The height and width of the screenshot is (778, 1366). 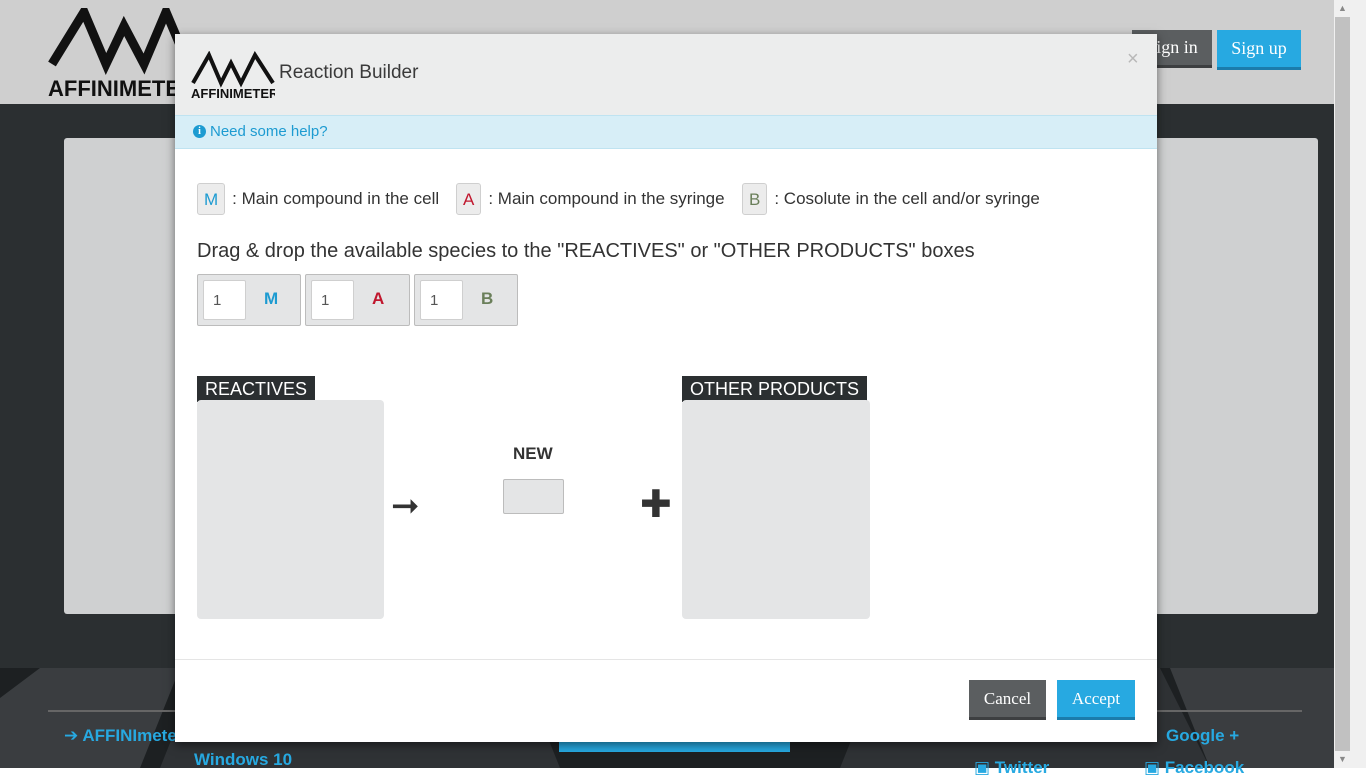 I want to click on plus-icon: ✚, so click(x=656, y=505).